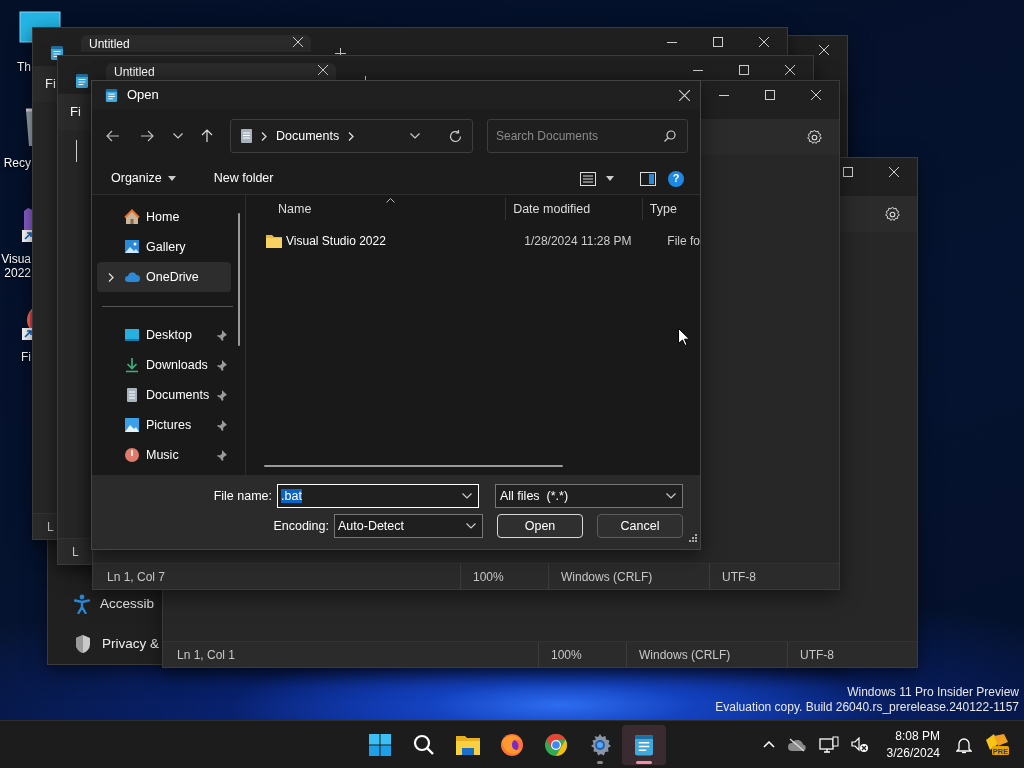 This screenshot has width=1024, height=768. Describe the element at coordinates (610, 178) in the screenshot. I see `caret-icon` at that location.